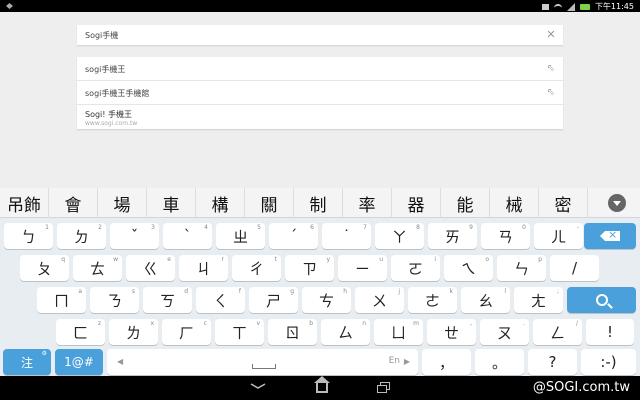  I want to click on key-hint: 4, so click(206, 227).